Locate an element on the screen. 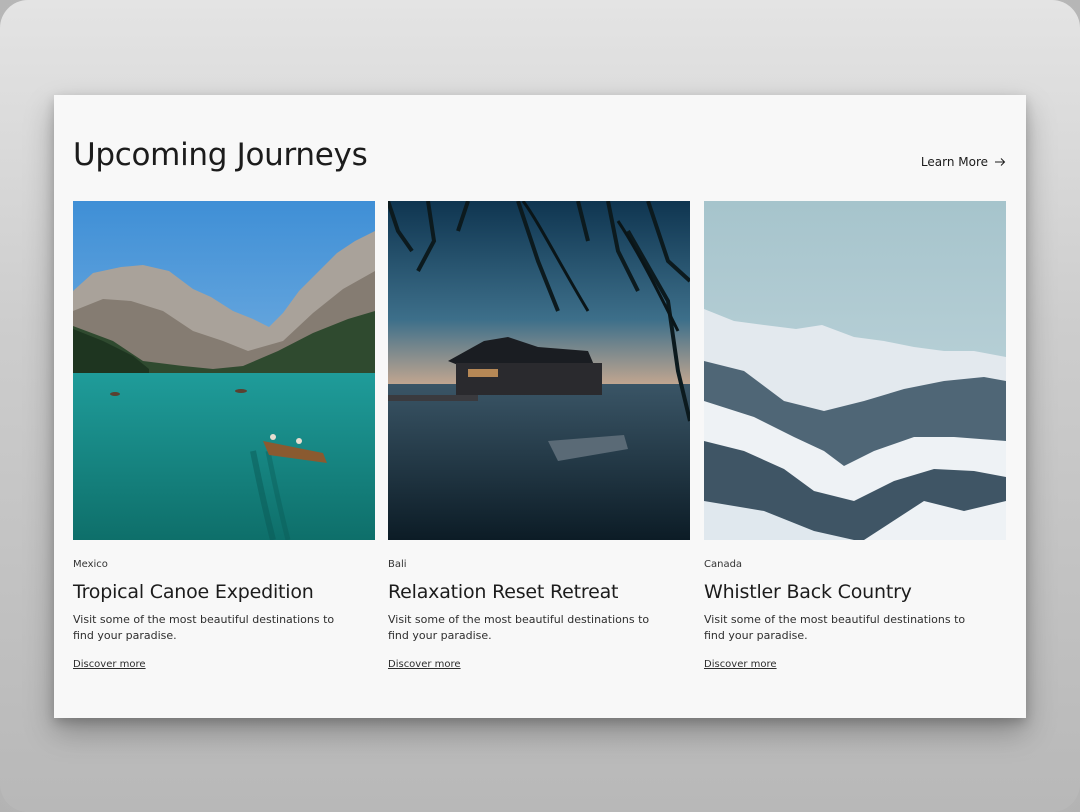 Image resolution: width=1080 pixels, height=812 pixels. journey-image-overwater-hut is located at coordinates (539, 370).